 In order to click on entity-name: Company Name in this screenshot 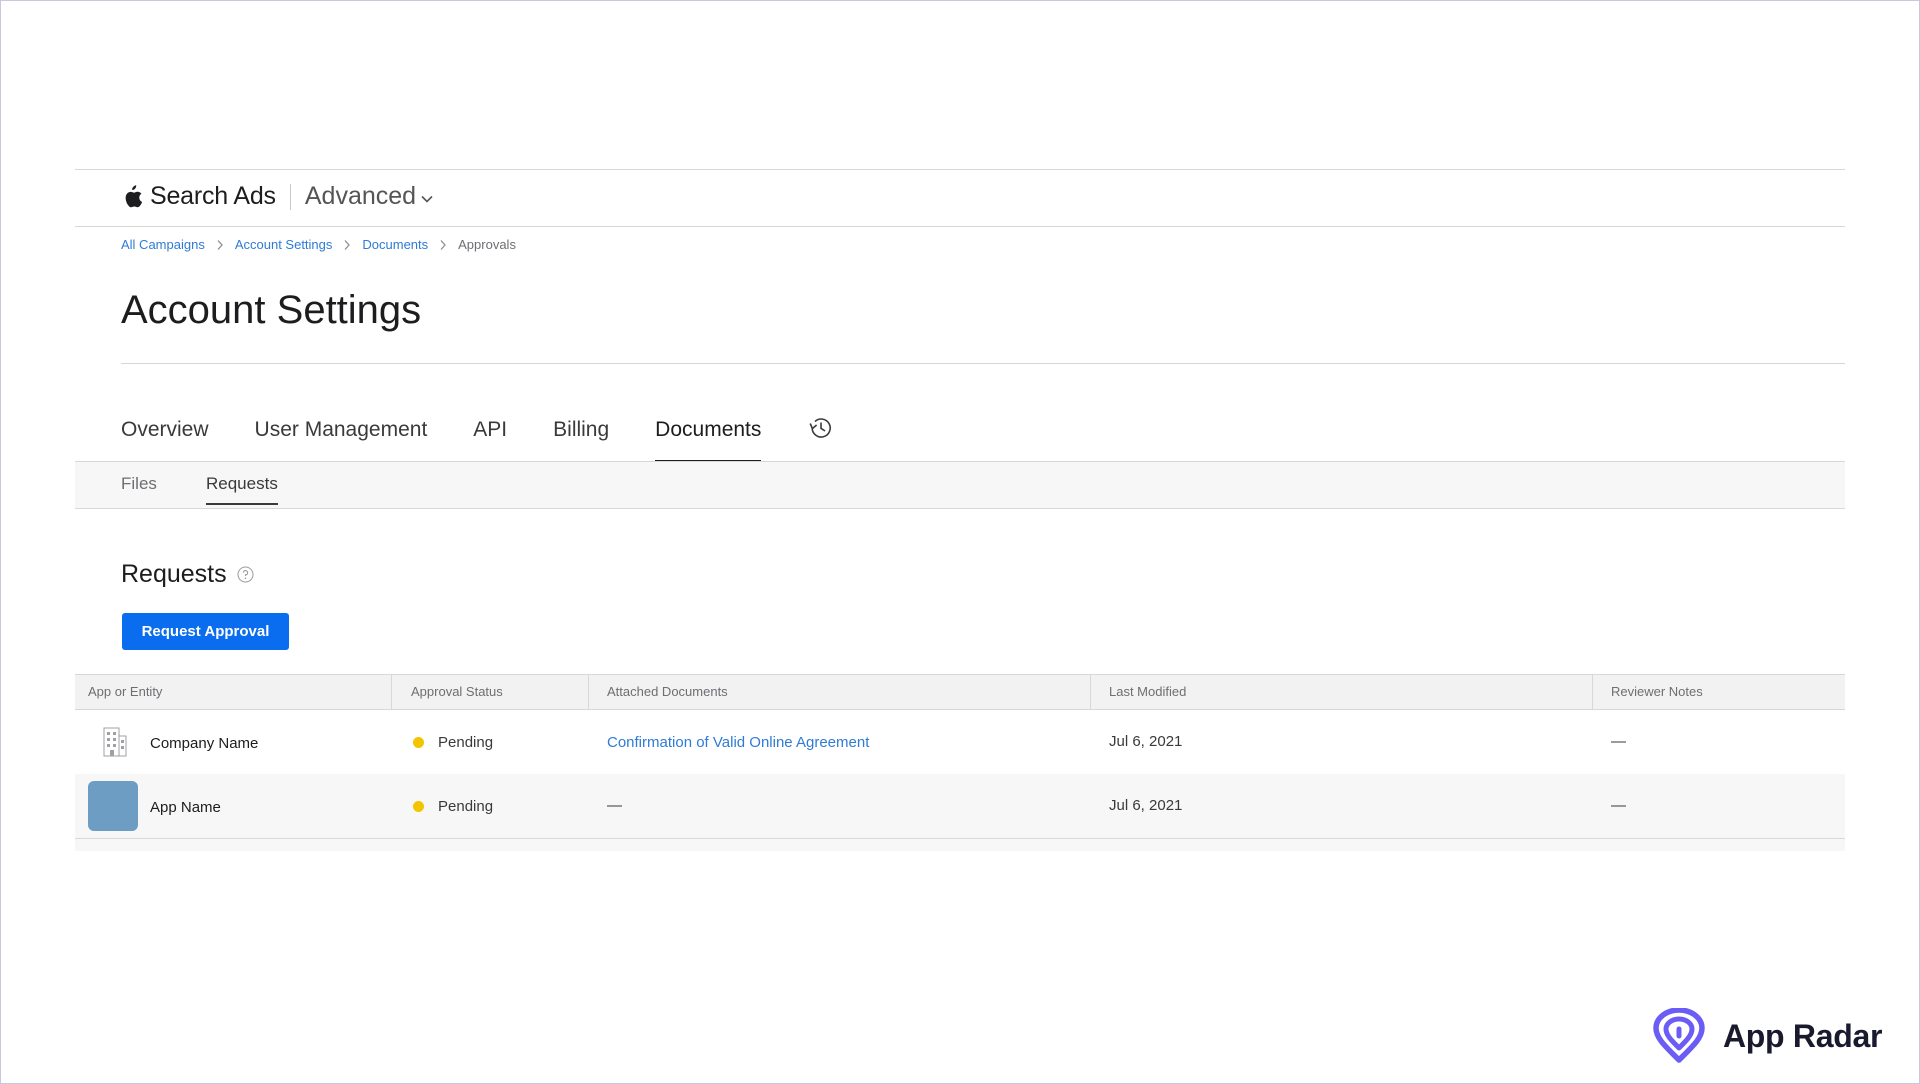, I will do `click(204, 743)`.